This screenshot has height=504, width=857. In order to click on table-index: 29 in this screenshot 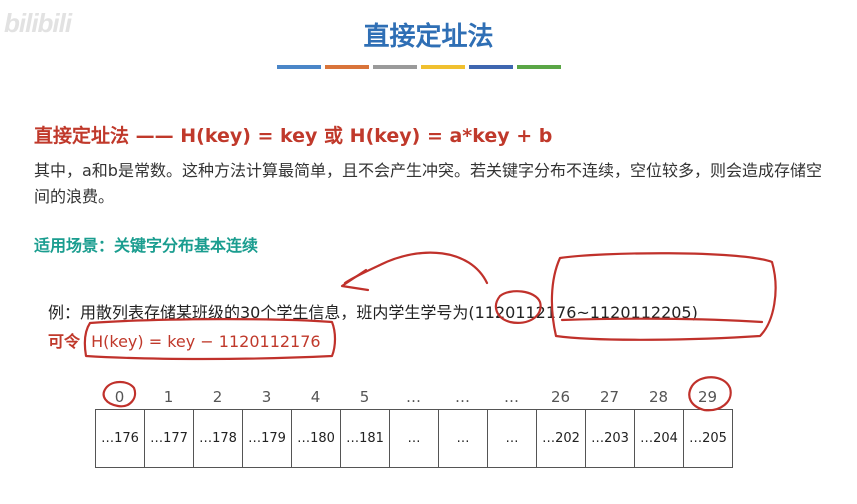, I will do `click(707, 397)`.